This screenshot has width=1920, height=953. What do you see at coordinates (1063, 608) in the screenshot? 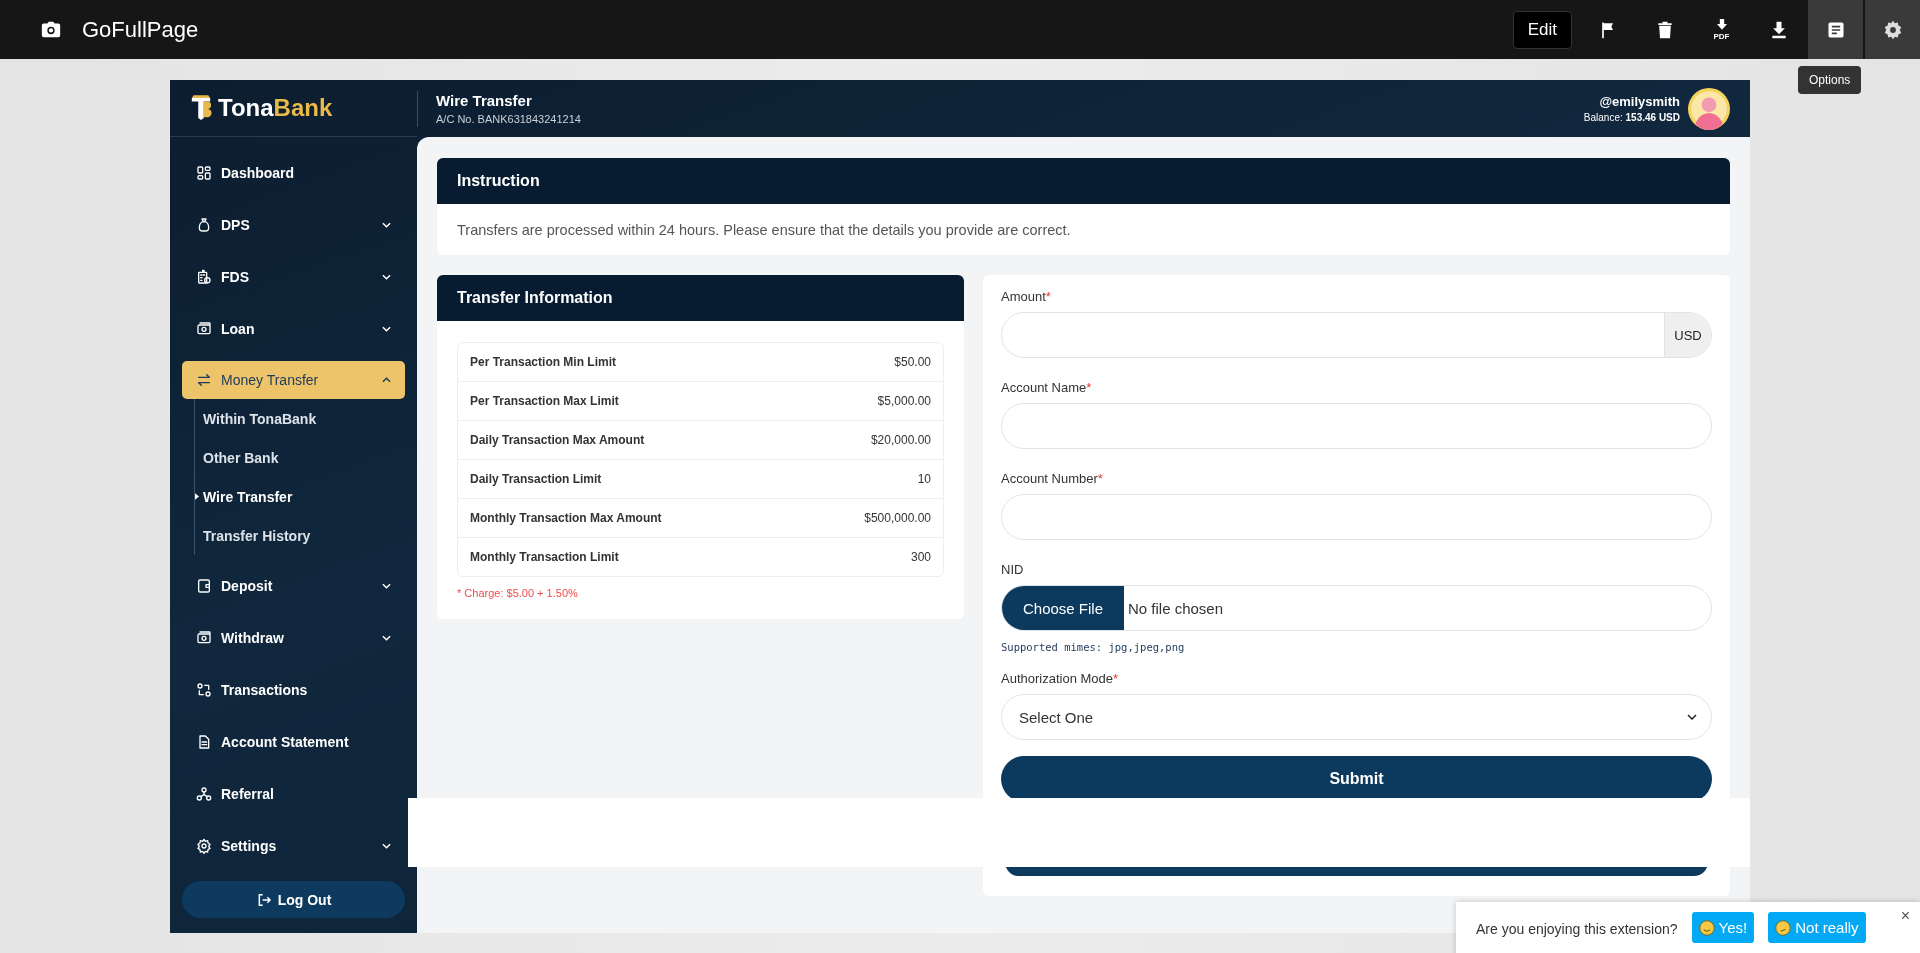
I see `choose-file-button: Choose File` at bounding box center [1063, 608].